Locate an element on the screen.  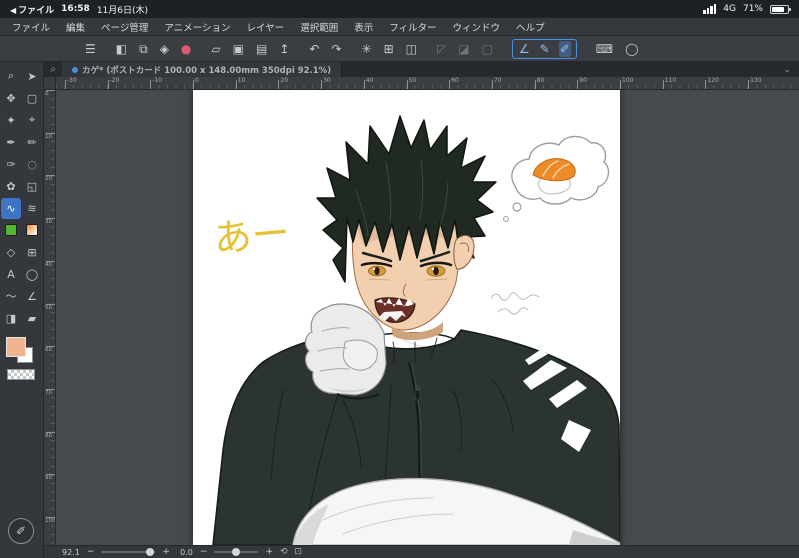
import-icon: ▱ is located at coordinates (215, 49).